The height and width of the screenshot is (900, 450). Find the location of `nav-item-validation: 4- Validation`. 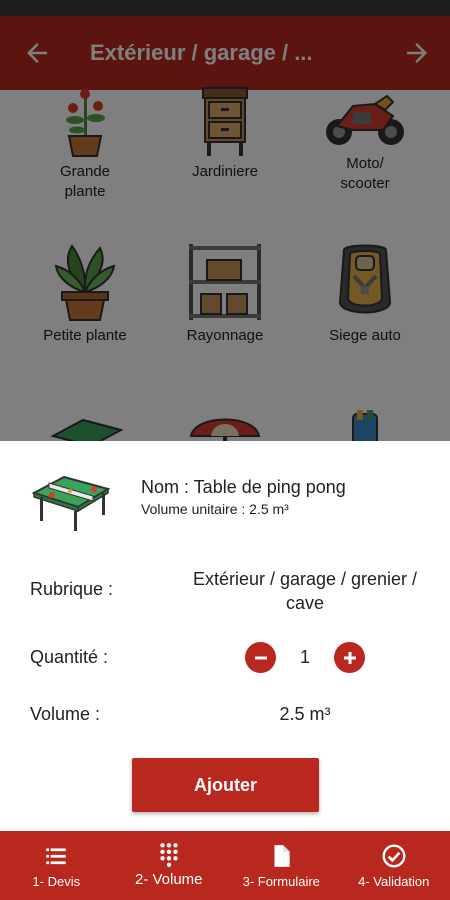

nav-item-validation: 4- Validation is located at coordinates (394, 865).